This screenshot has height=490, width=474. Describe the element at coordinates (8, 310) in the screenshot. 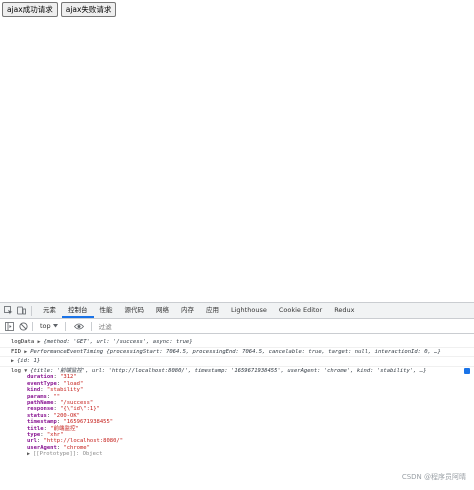

I see `inspect-element-icon` at that location.